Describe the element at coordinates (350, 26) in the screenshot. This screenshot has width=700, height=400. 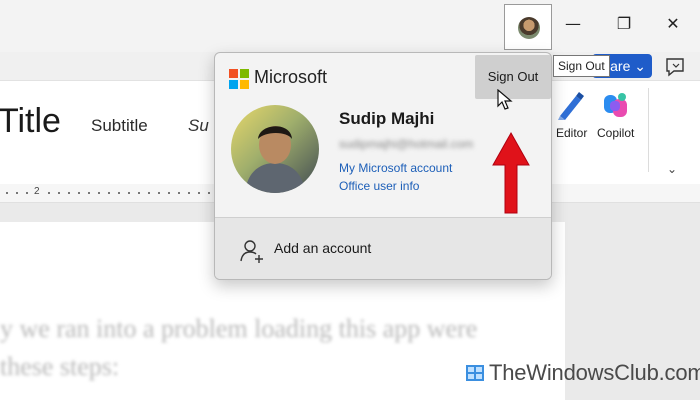
I see `title-bar: — ❐ ✕` at that location.